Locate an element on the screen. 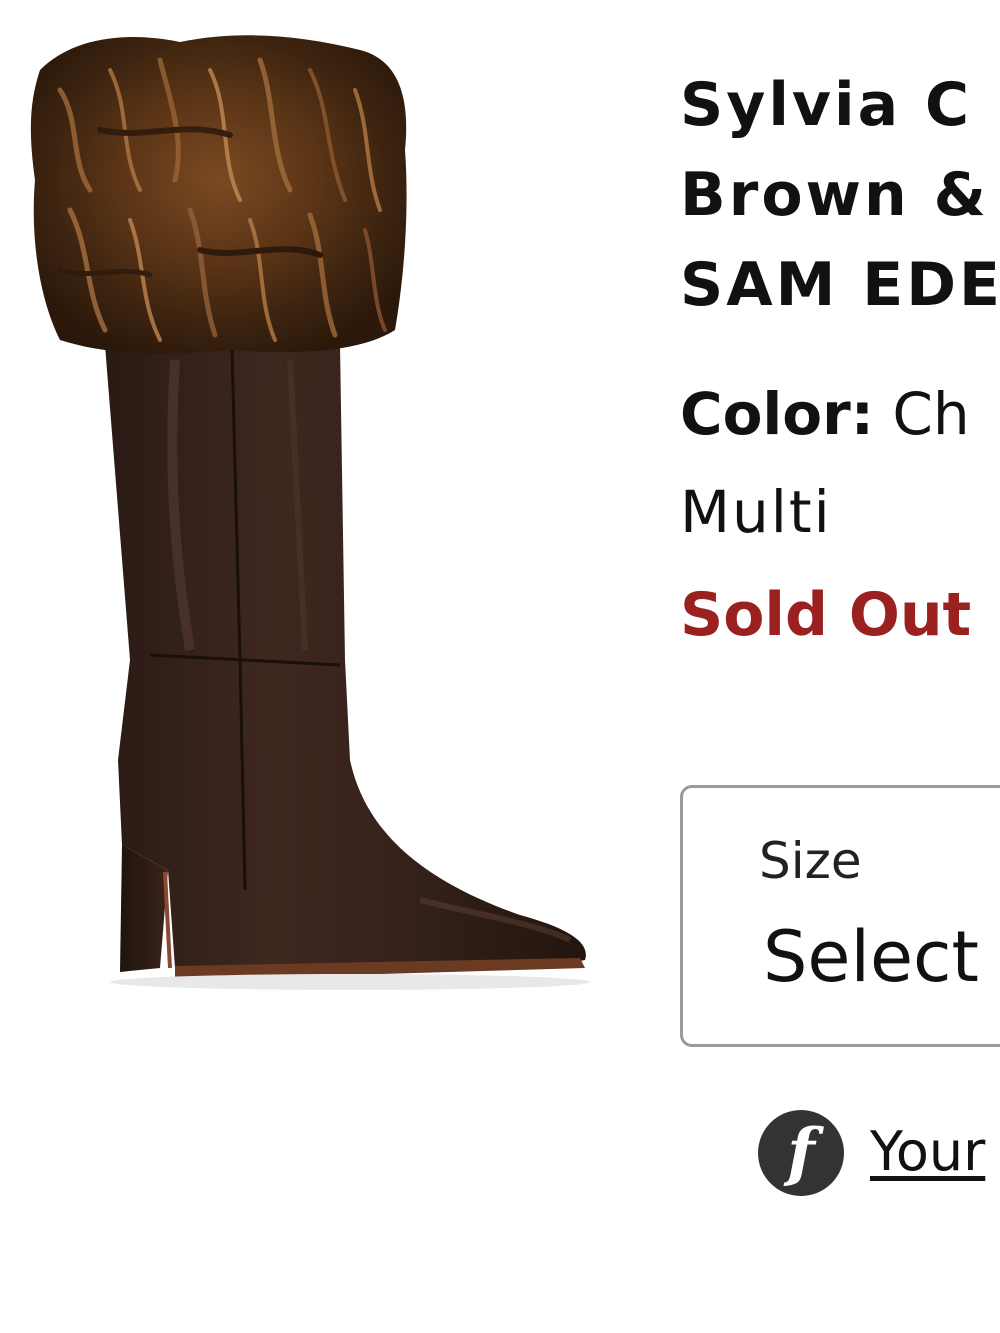 The image size is (1000, 1333). size-select-value: Select is located at coordinates (871, 957).